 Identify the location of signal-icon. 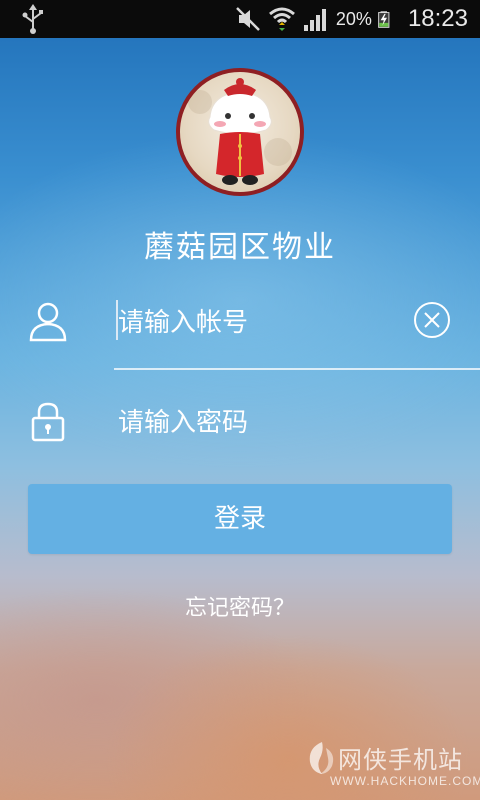
(314, 20).